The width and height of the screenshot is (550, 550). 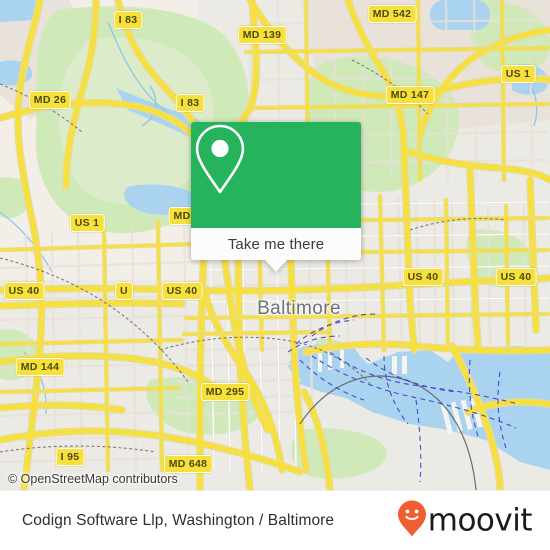 What do you see at coordinates (50, 100) in the screenshot?
I see `road-shield: MD 26` at bounding box center [50, 100].